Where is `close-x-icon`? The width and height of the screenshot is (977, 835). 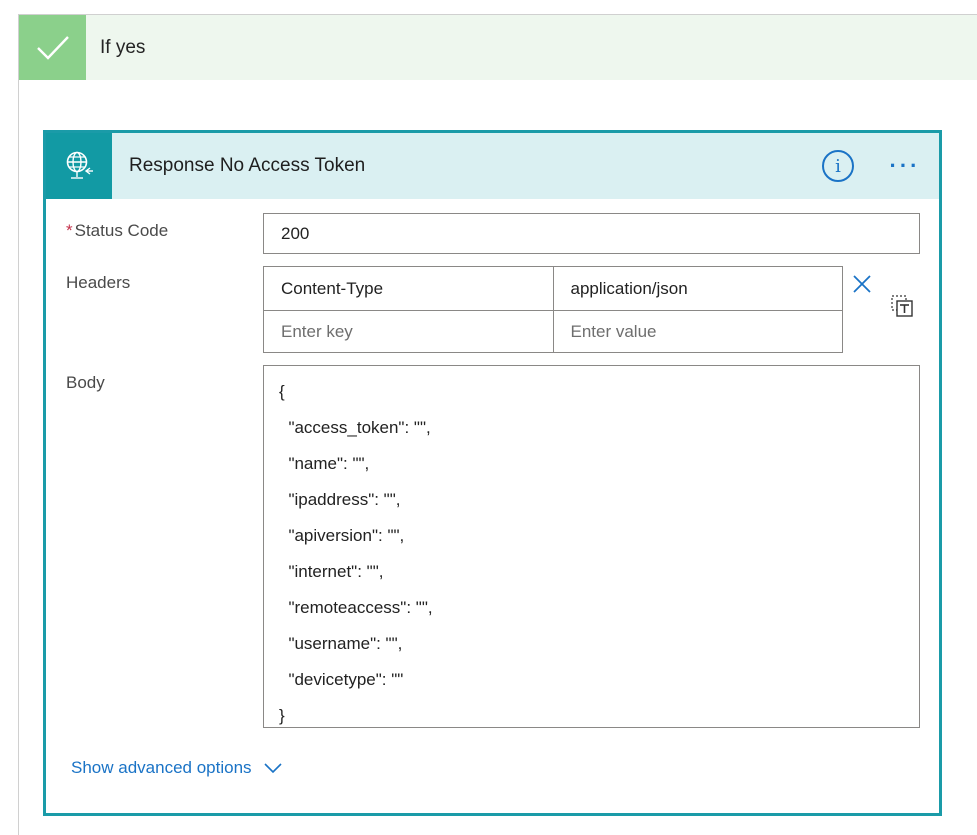
close-x-icon is located at coordinates (862, 284).